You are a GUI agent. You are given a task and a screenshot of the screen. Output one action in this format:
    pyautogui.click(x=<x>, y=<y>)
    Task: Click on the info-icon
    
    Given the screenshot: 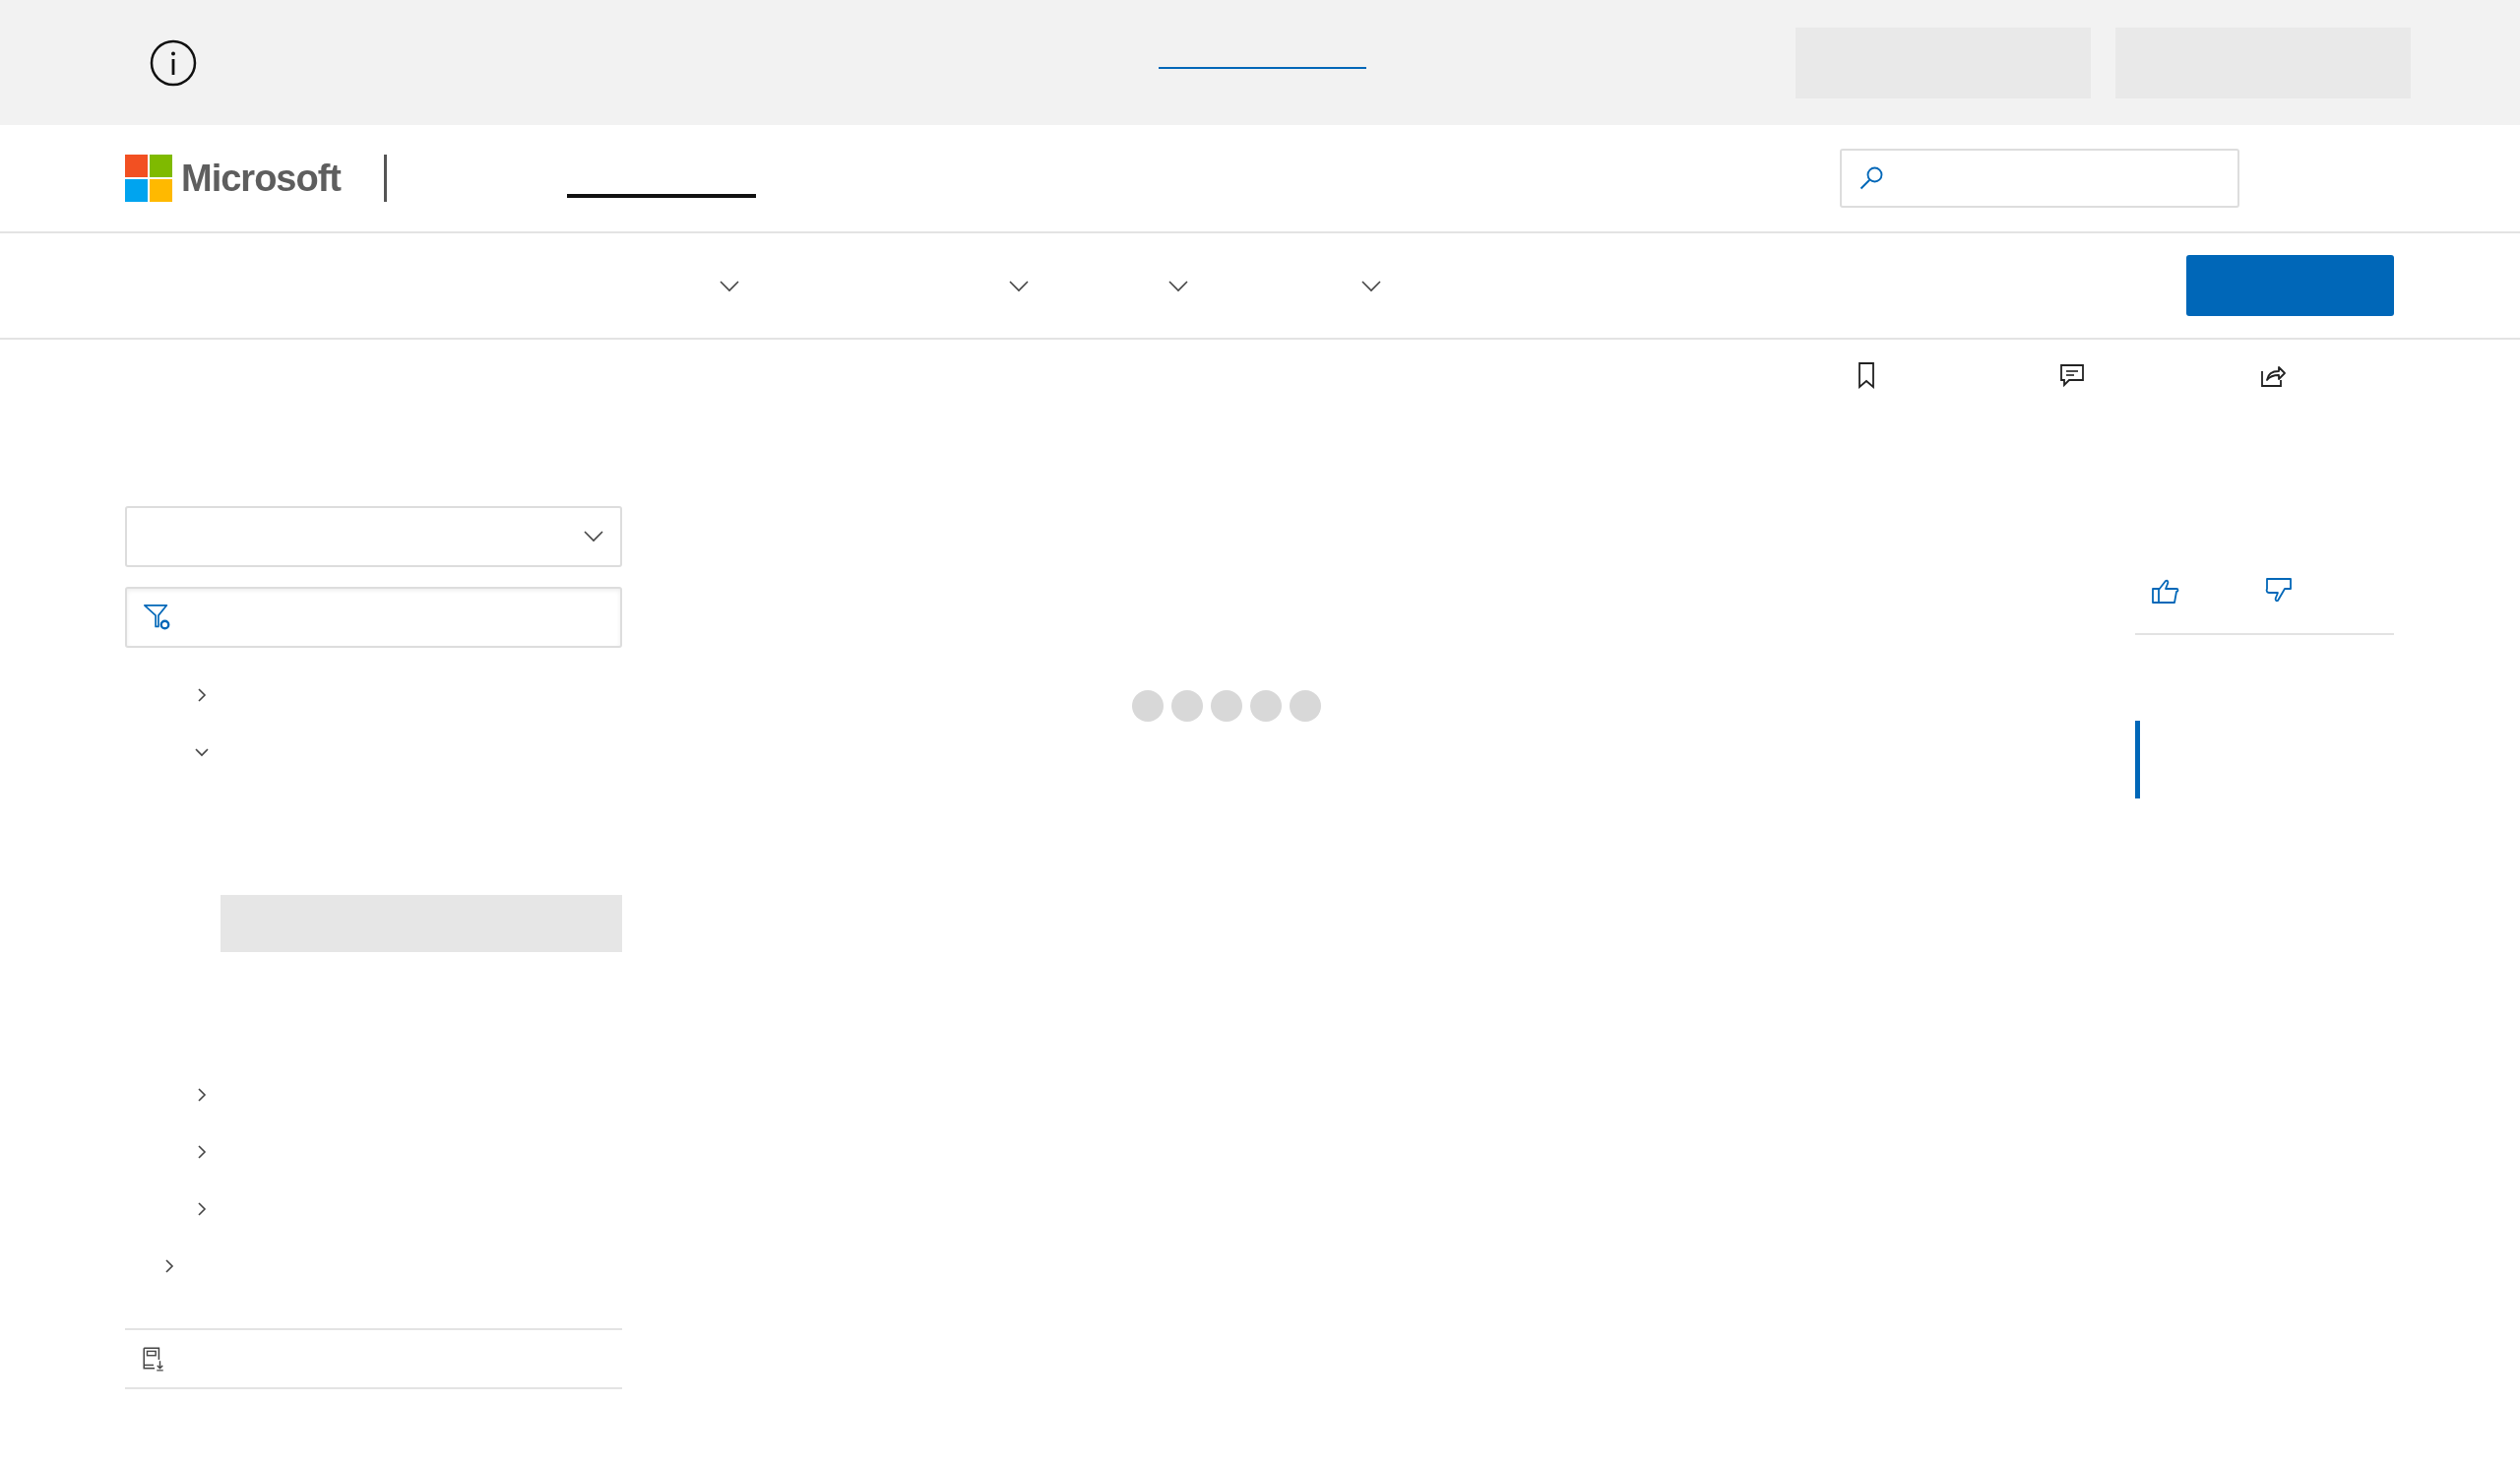 What is the action you would take?
    pyautogui.click(x=173, y=62)
    